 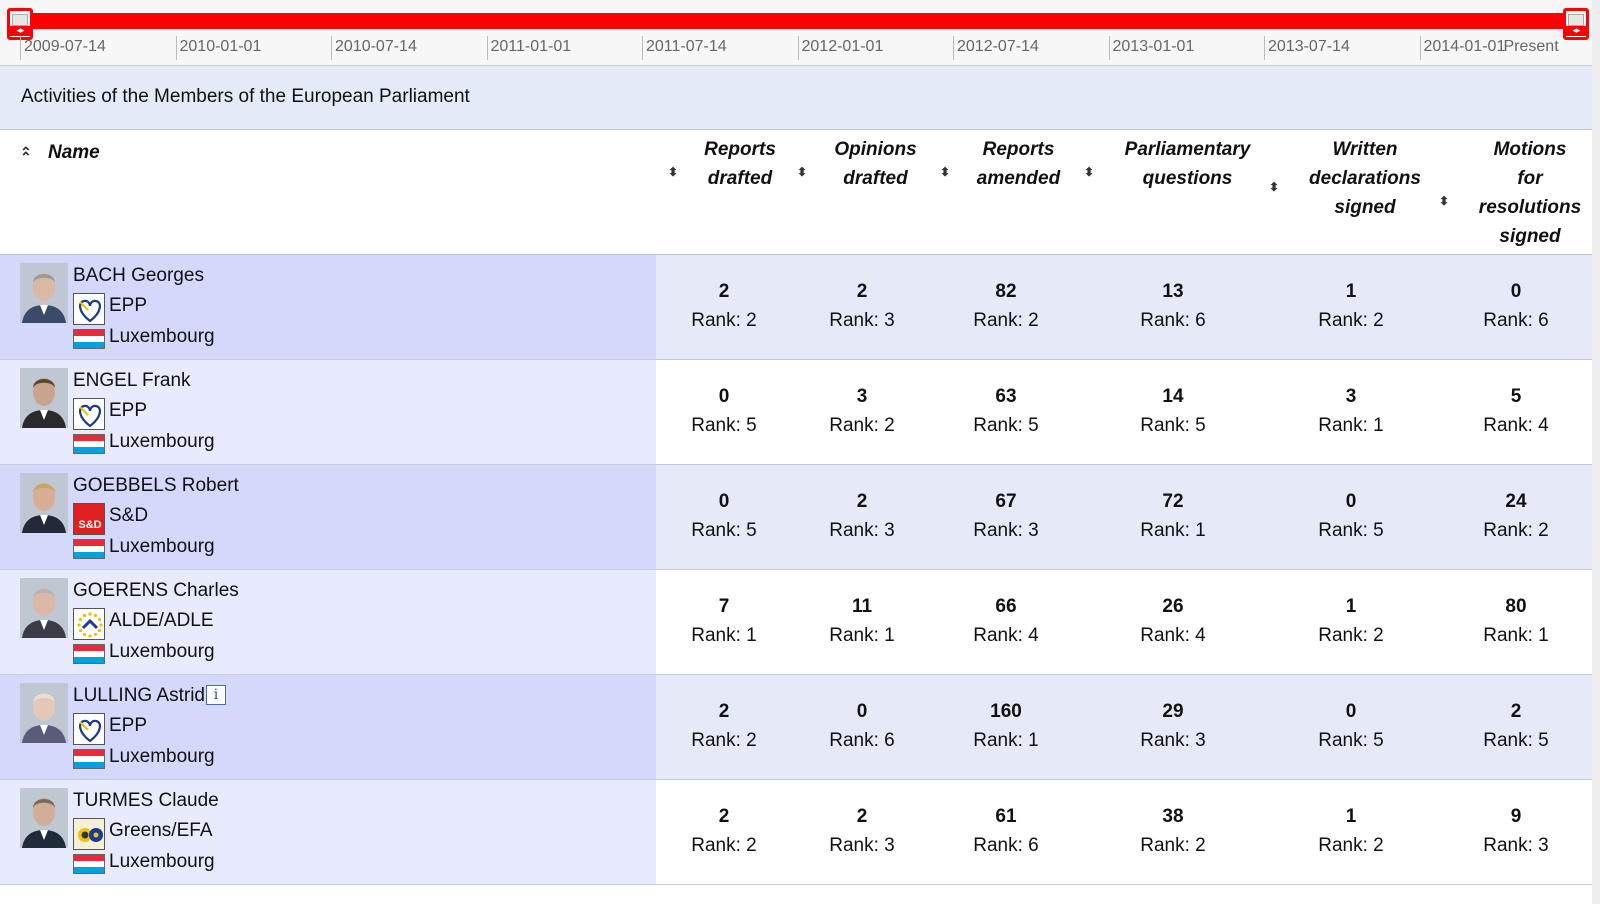 What do you see at coordinates (1173, 816) in the screenshot?
I see `stat-value: 38` at bounding box center [1173, 816].